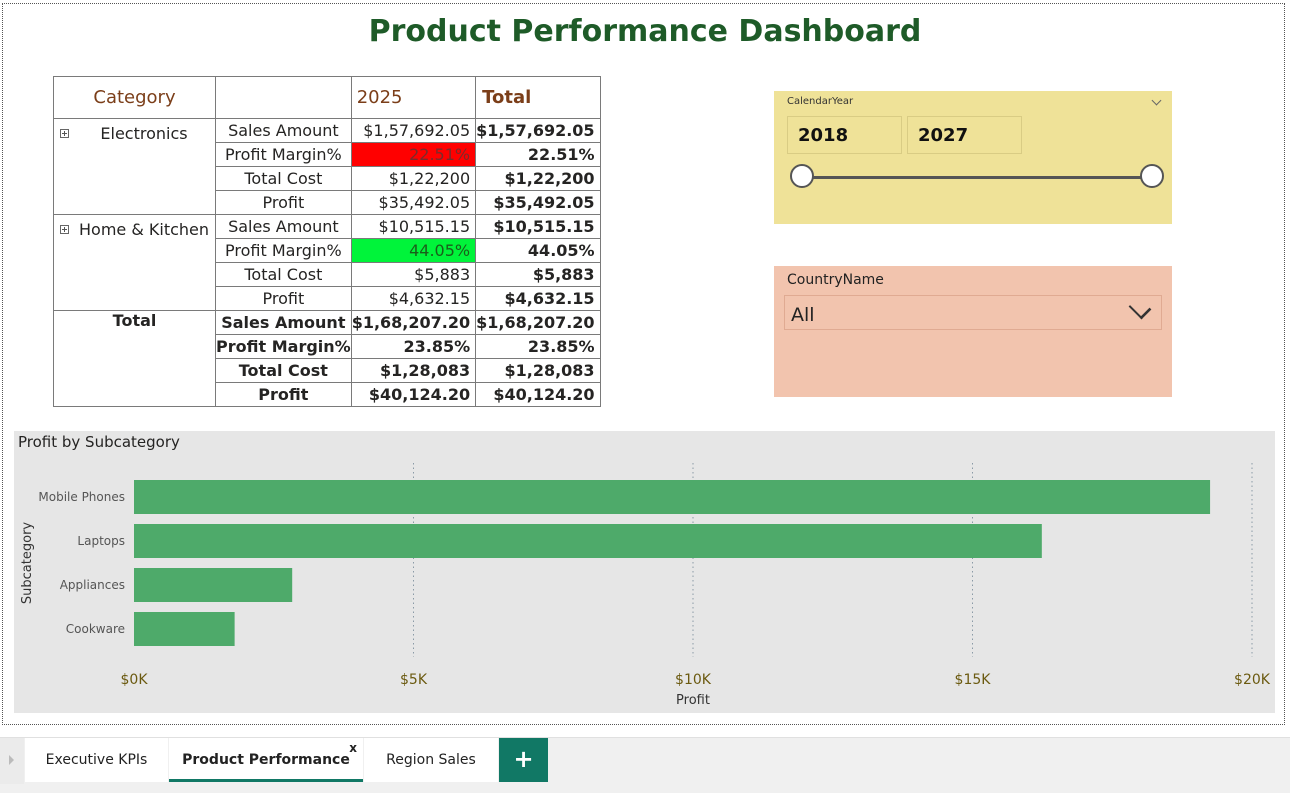  I want to click on value-cell: $1,22,200, so click(413, 178).